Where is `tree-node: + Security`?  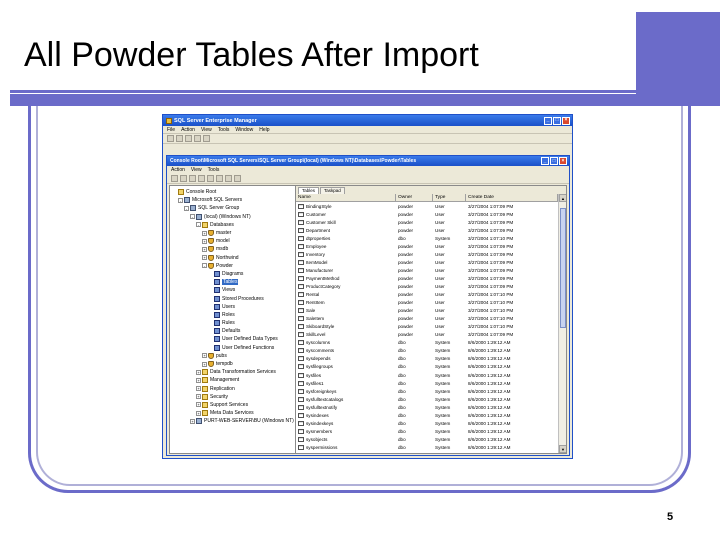 tree-node: + Security is located at coordinates (232, 397).